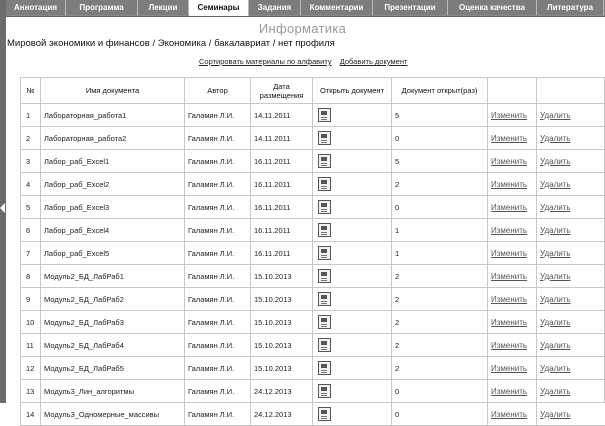  I want to click on collapse-arrow-icon, so click(2, 208).